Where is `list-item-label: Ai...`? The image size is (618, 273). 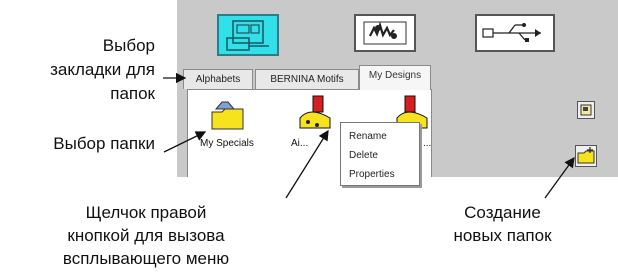 list-item-label: Ai... is located at coordinates (300, 143).